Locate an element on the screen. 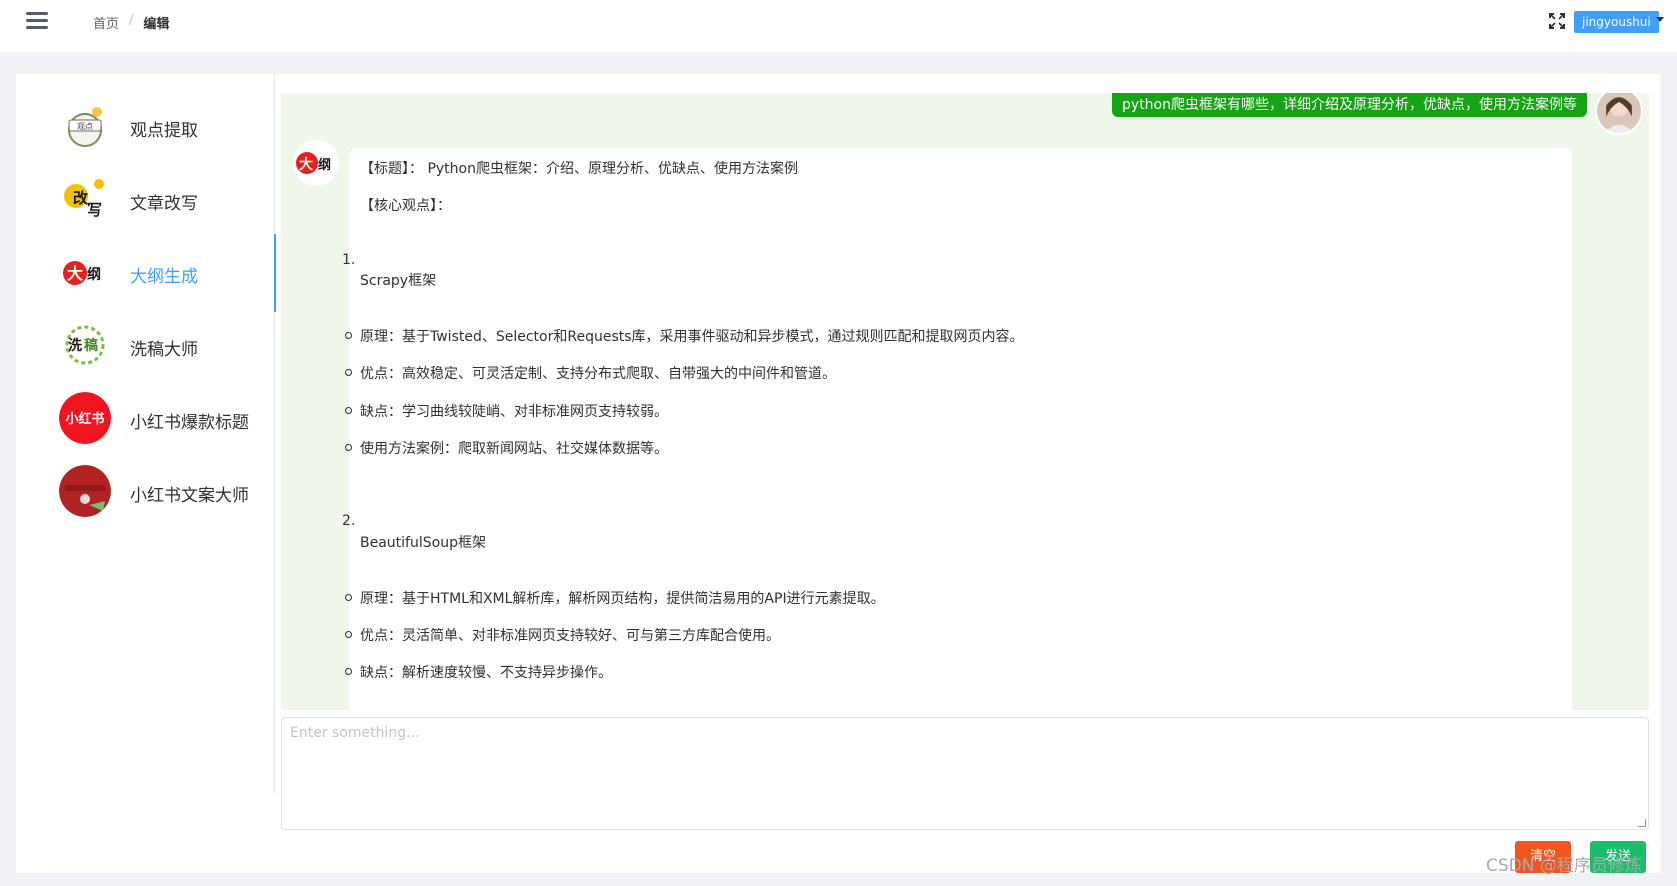 The width and height of the screenshot is (1677, 886). section-name: Scrapy框架 is located at coordinates (398, 281).